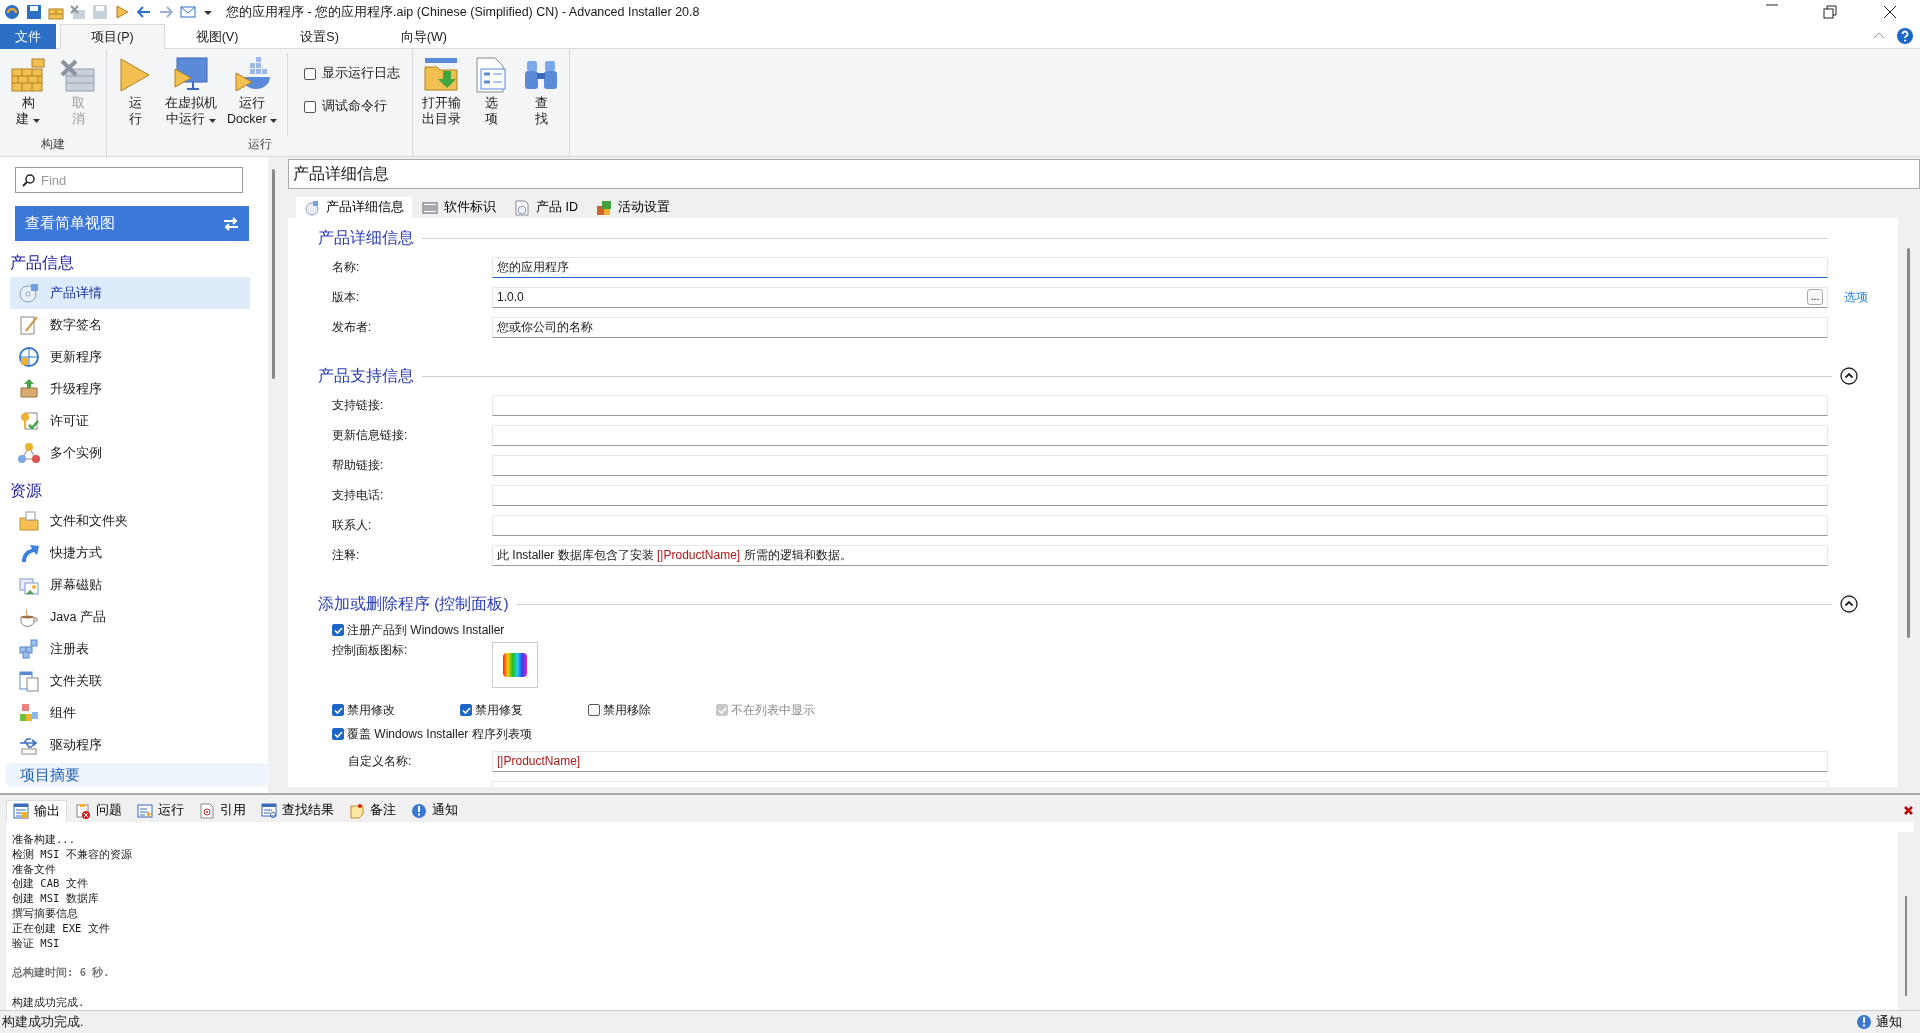  What do you see at coordinates (122, 12) in the screenshot?
I see `play-icon` at bounding box center [122, 12].